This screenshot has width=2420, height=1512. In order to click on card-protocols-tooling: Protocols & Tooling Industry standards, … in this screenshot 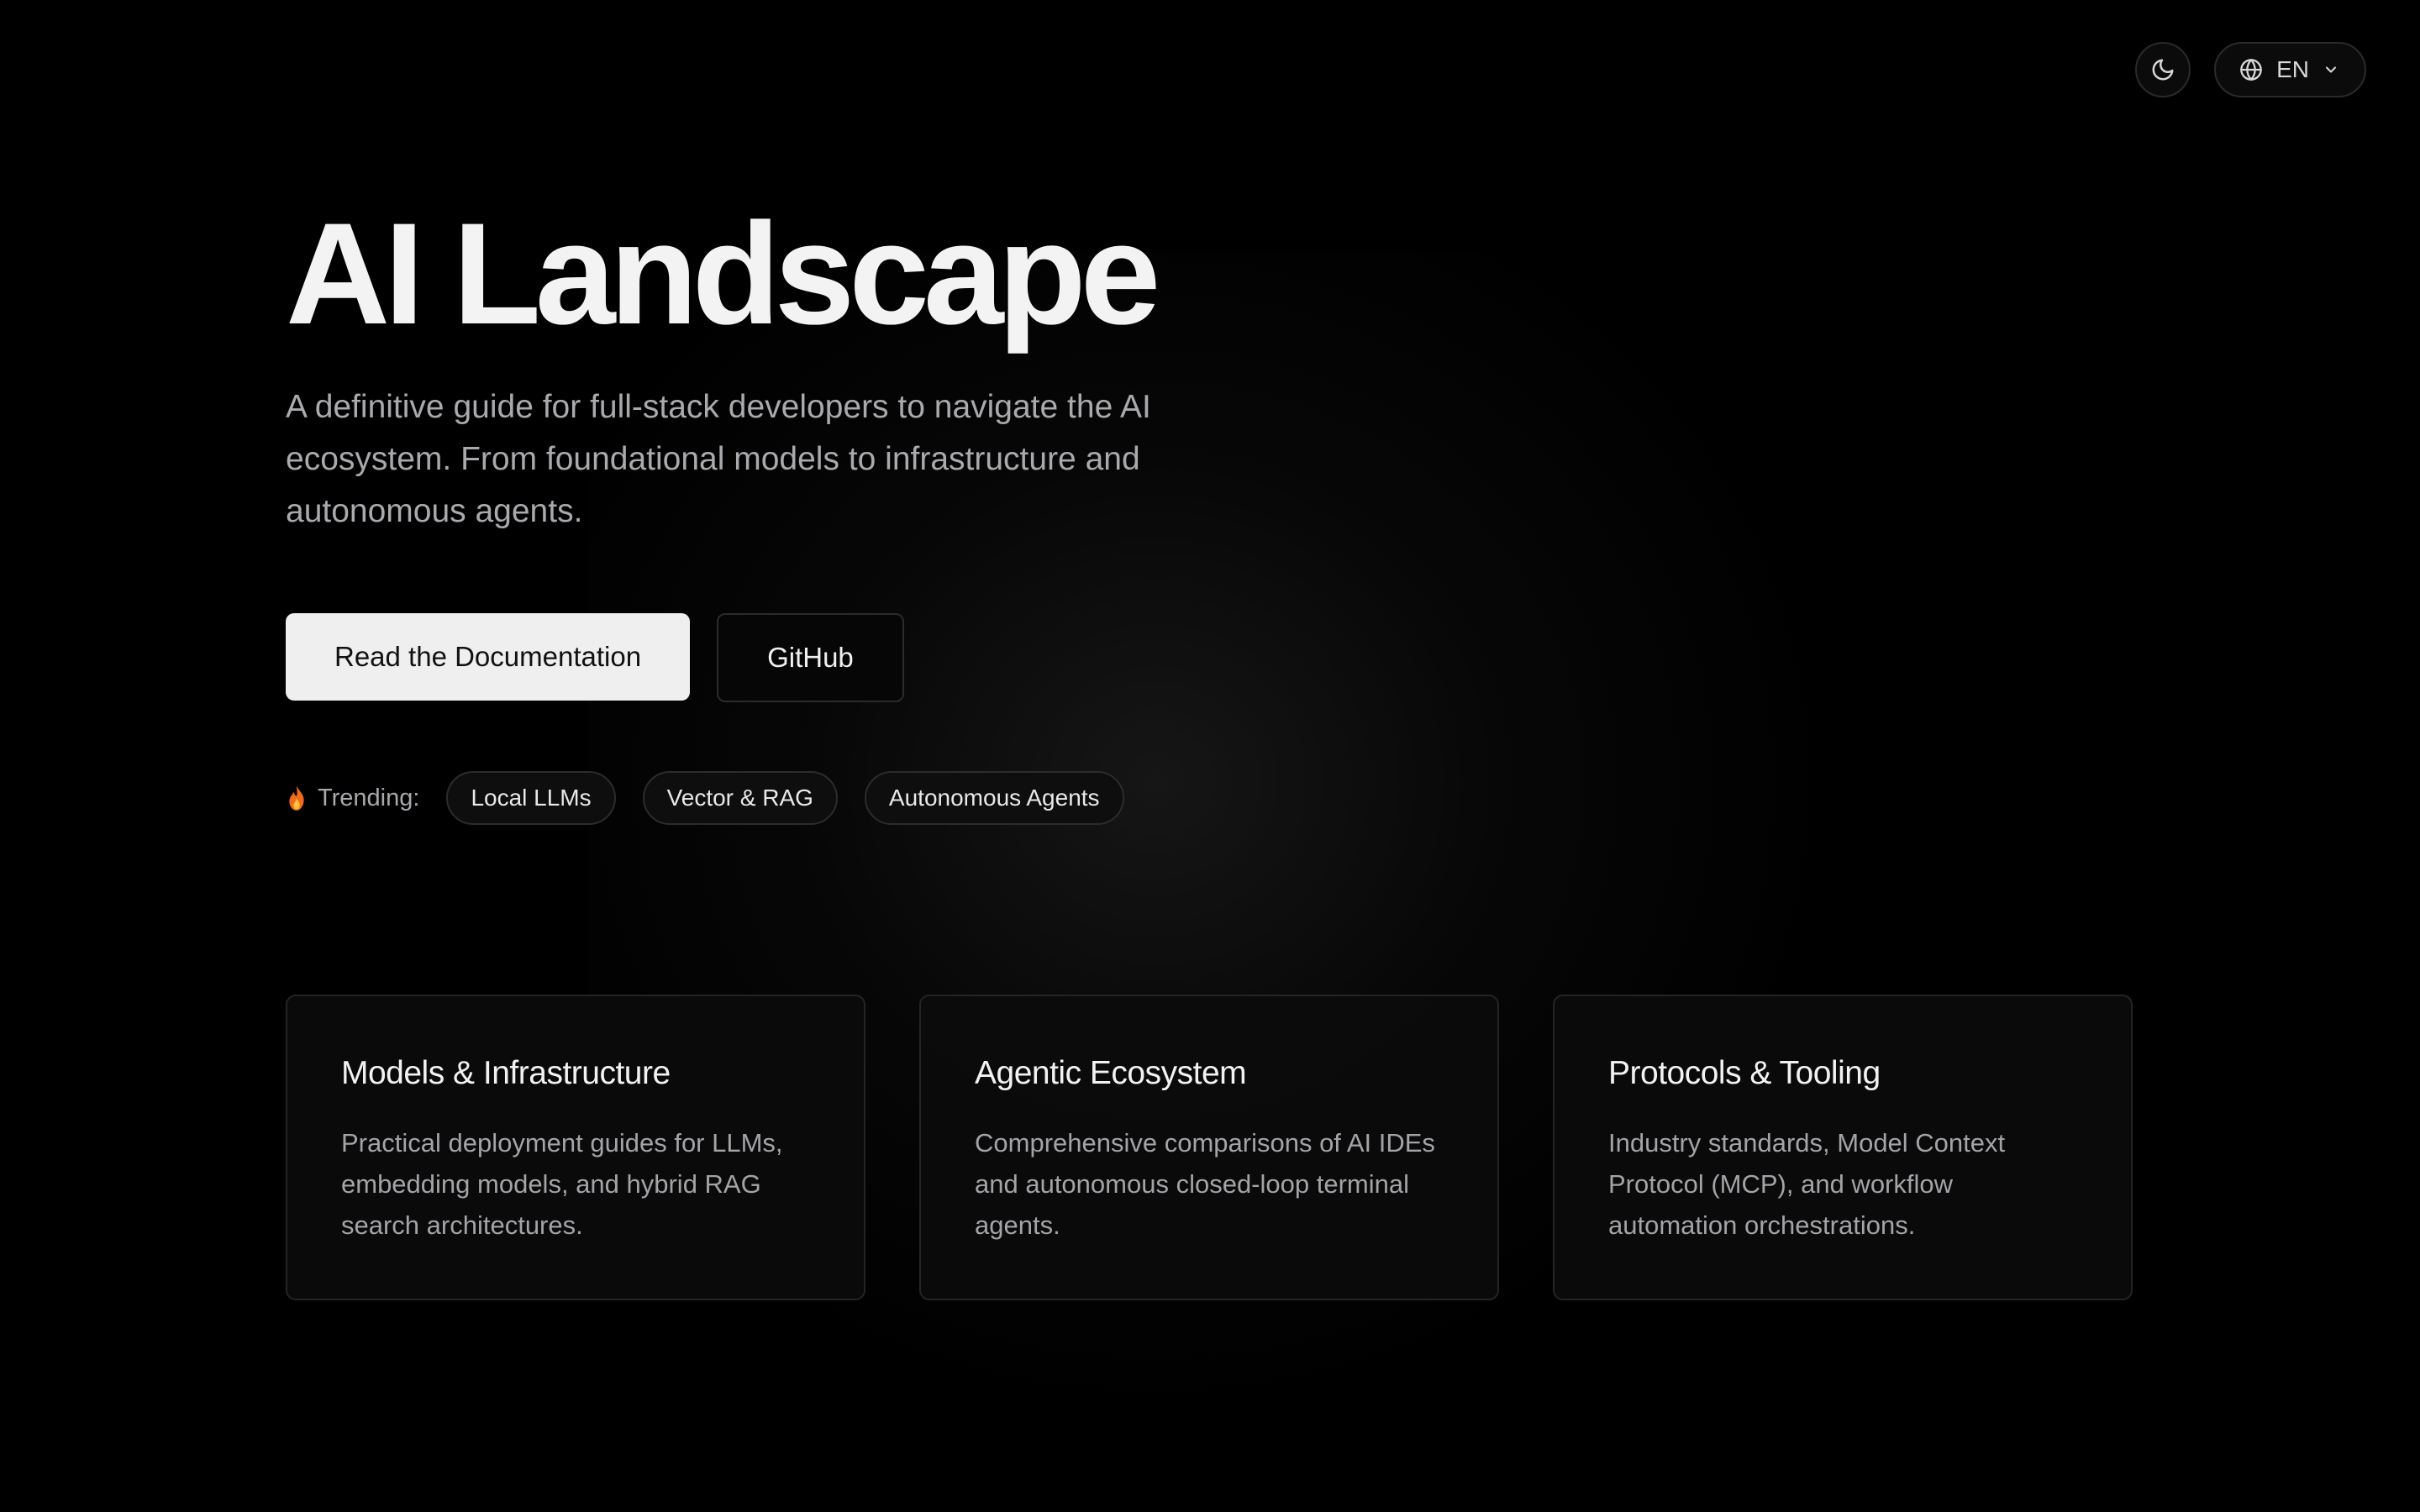, I will do `click(1843, 1147)`.